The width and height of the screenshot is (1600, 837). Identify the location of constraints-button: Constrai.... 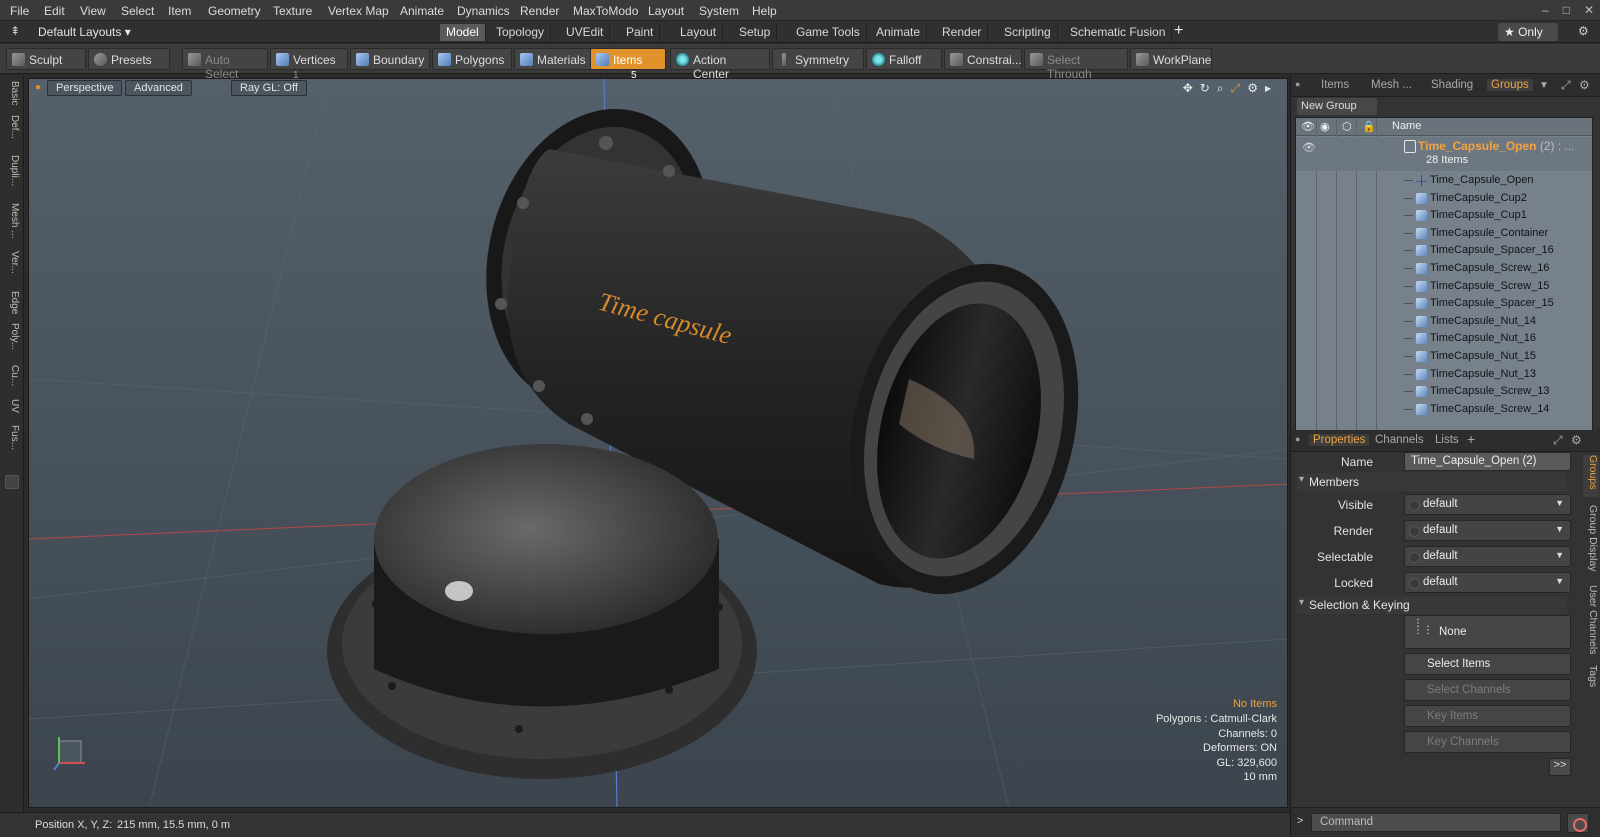
(983, 59).